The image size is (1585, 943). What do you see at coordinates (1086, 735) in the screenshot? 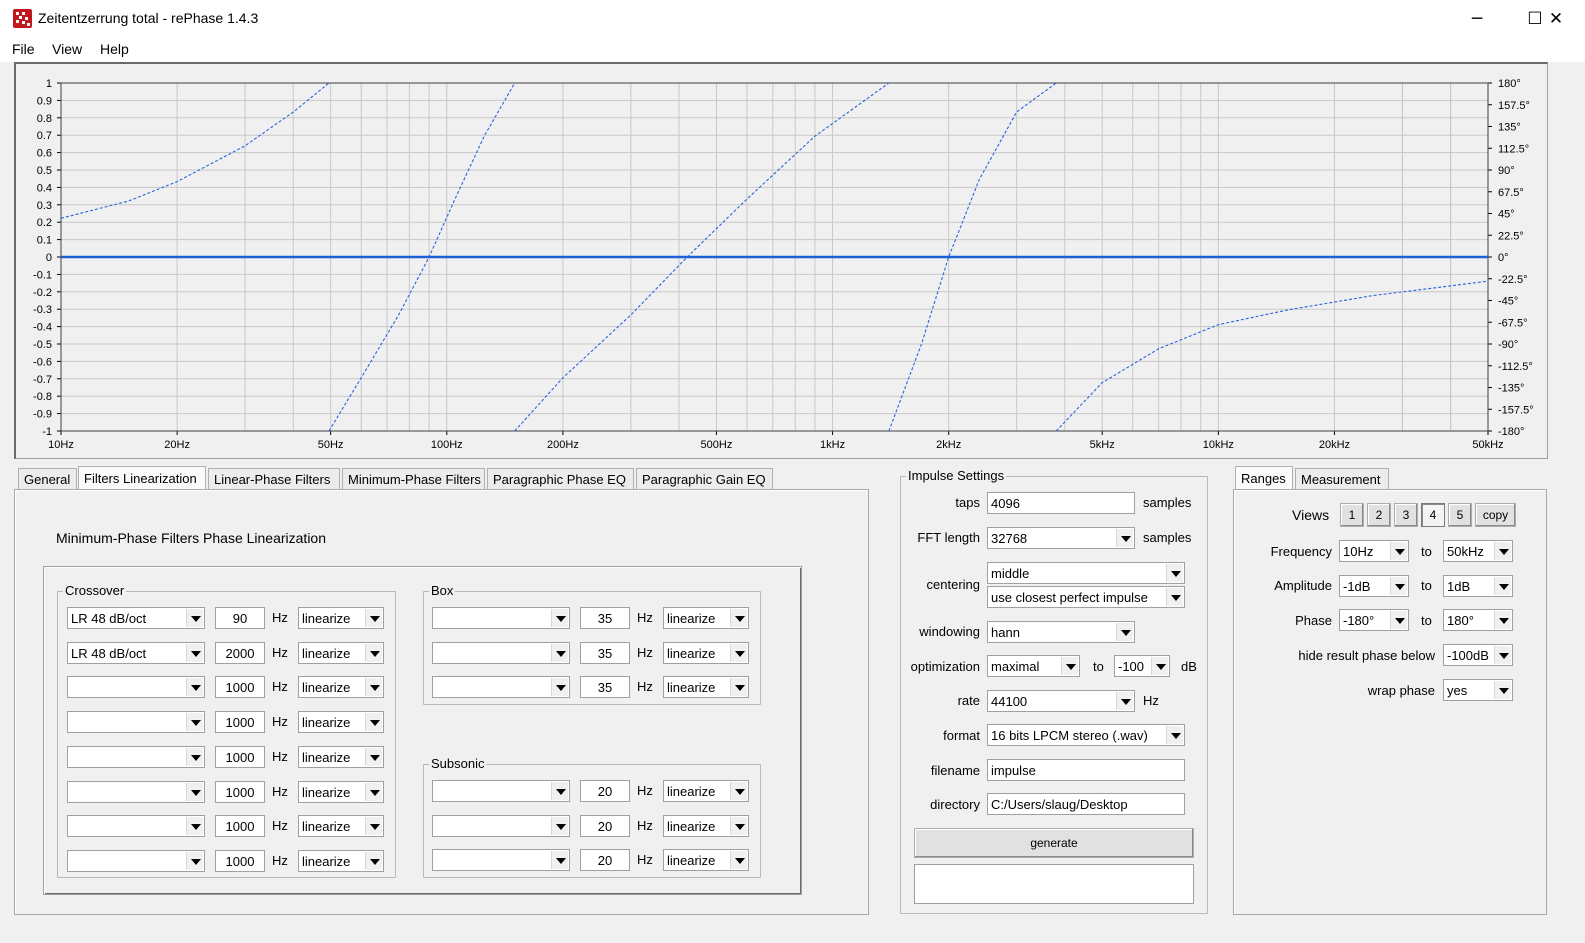
I see `format-select: 16 bits LPCM stereo (.wav)` at bounding box center [1086, 735].